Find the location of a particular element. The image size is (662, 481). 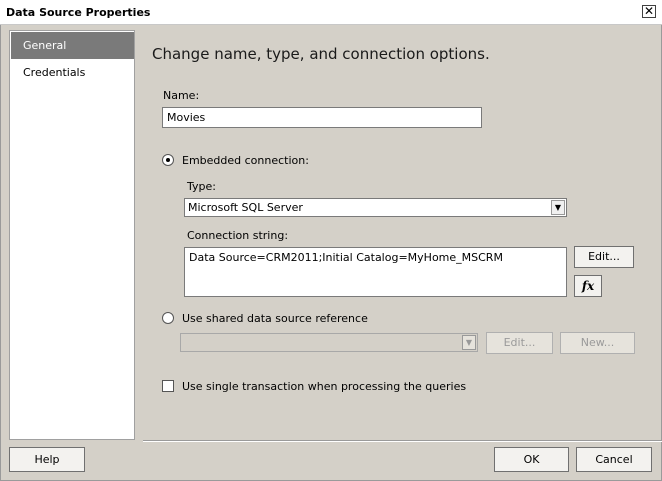

expression-button: fx is located at coordinates (588, 286).